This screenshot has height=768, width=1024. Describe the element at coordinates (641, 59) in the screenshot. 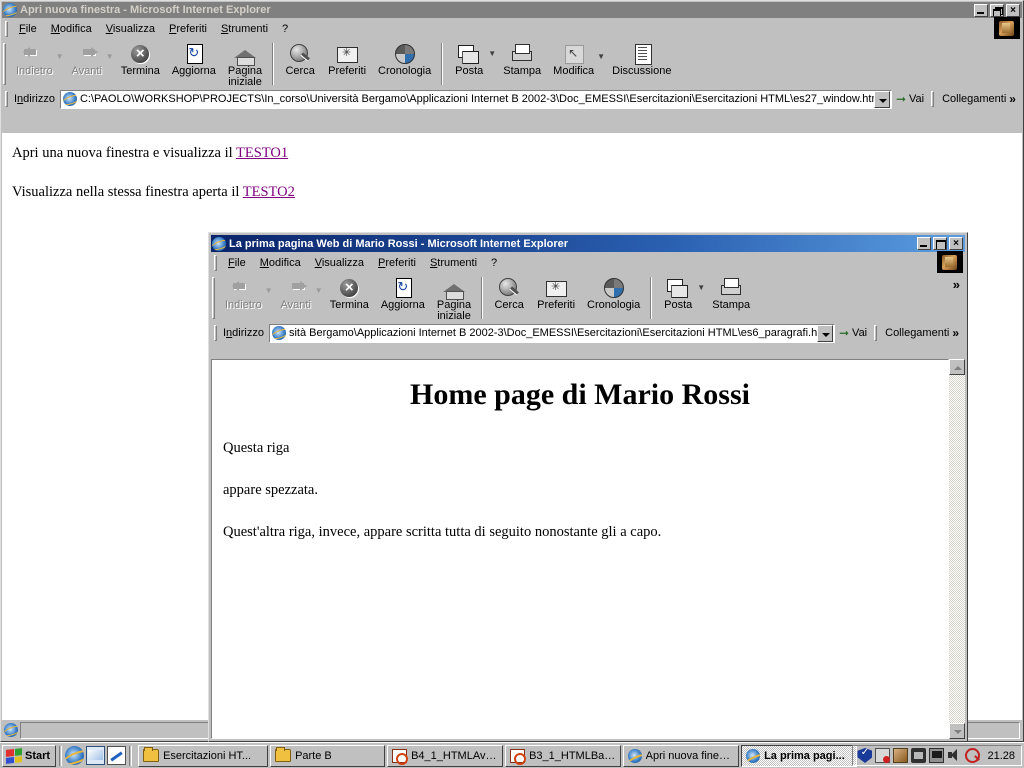

I see `toolbar-discussion-button: Discussione` at that location.